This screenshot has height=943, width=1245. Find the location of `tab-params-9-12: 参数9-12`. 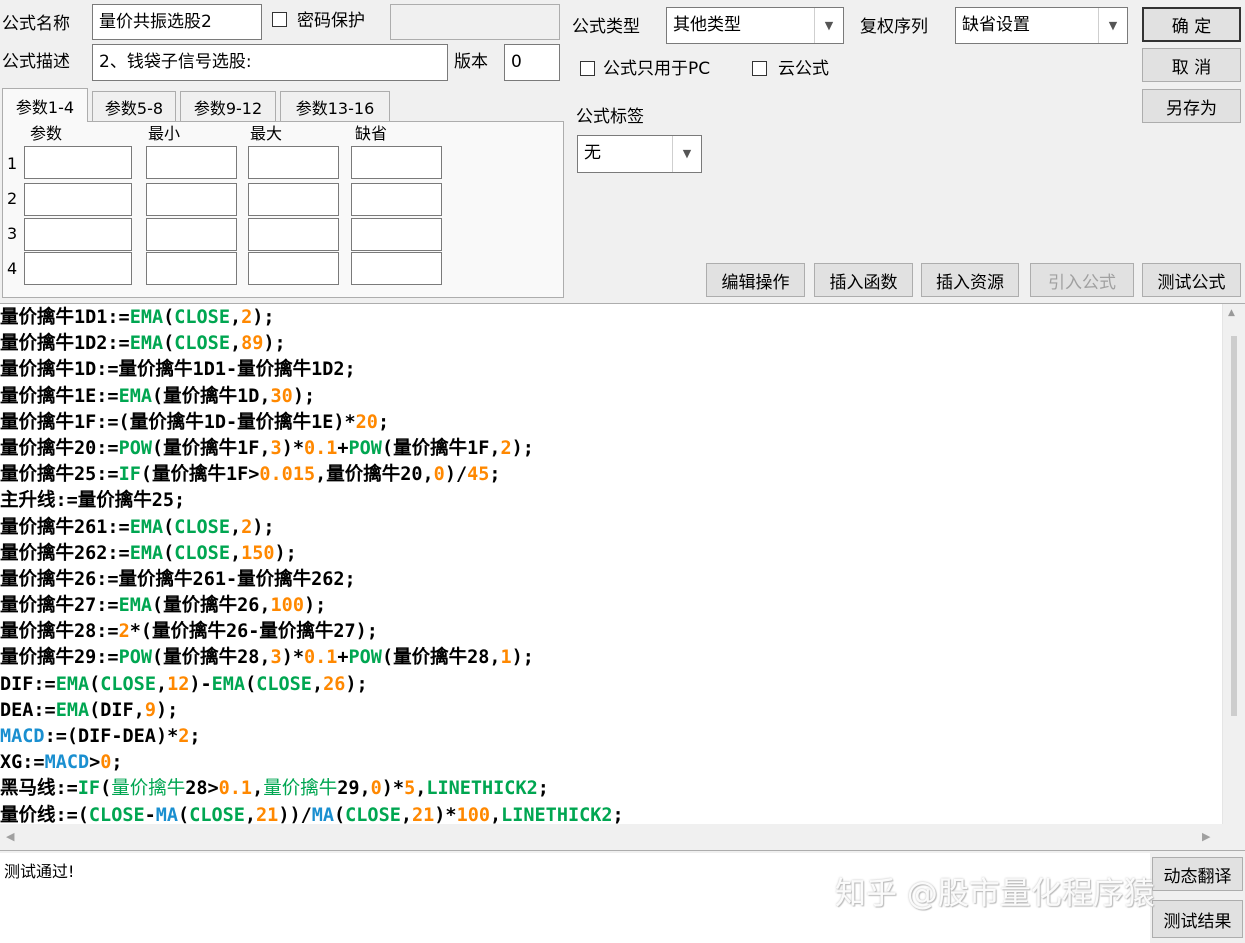

tab-params-9-12: 参数9-12 is located at coordinates (228, 106).